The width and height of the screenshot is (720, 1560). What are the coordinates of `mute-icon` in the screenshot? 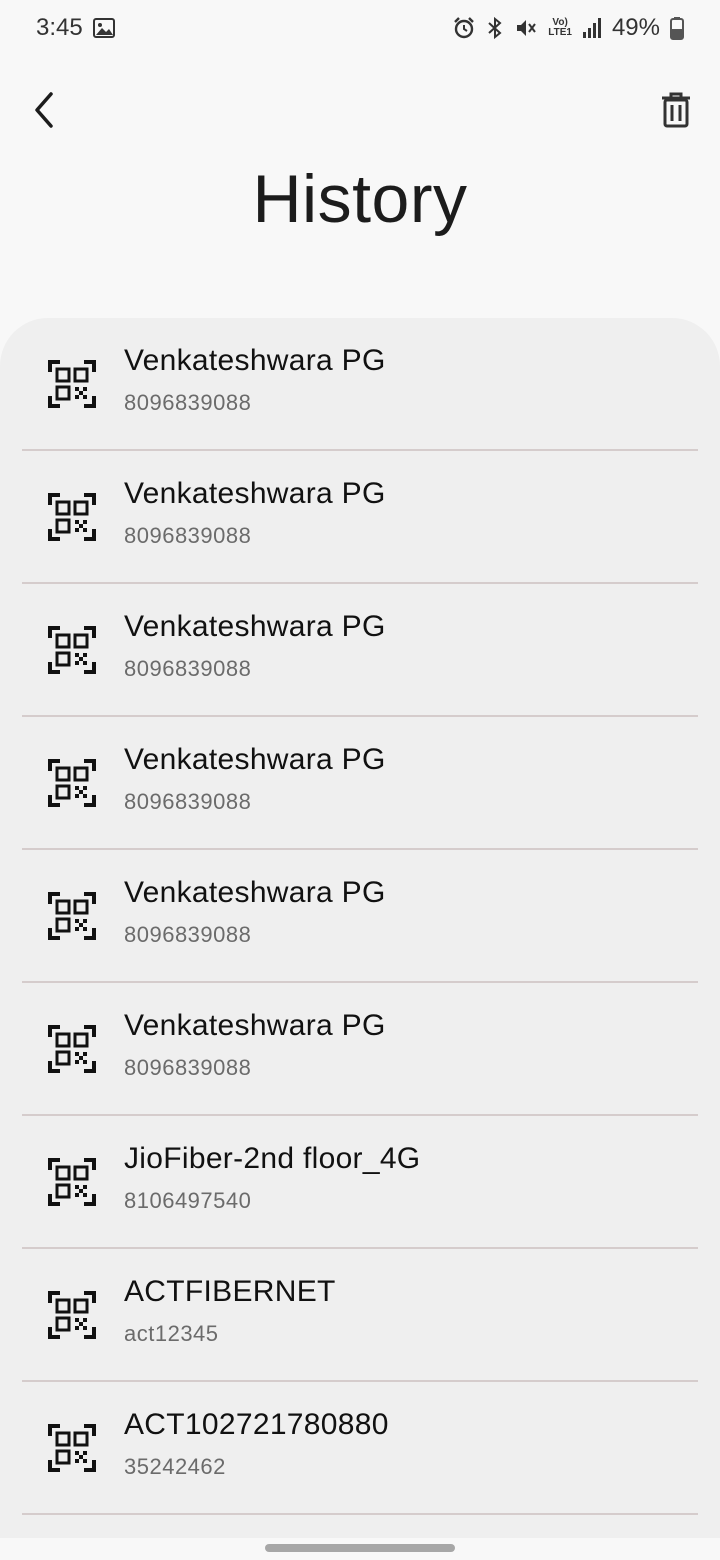 It's located at (526, 28).